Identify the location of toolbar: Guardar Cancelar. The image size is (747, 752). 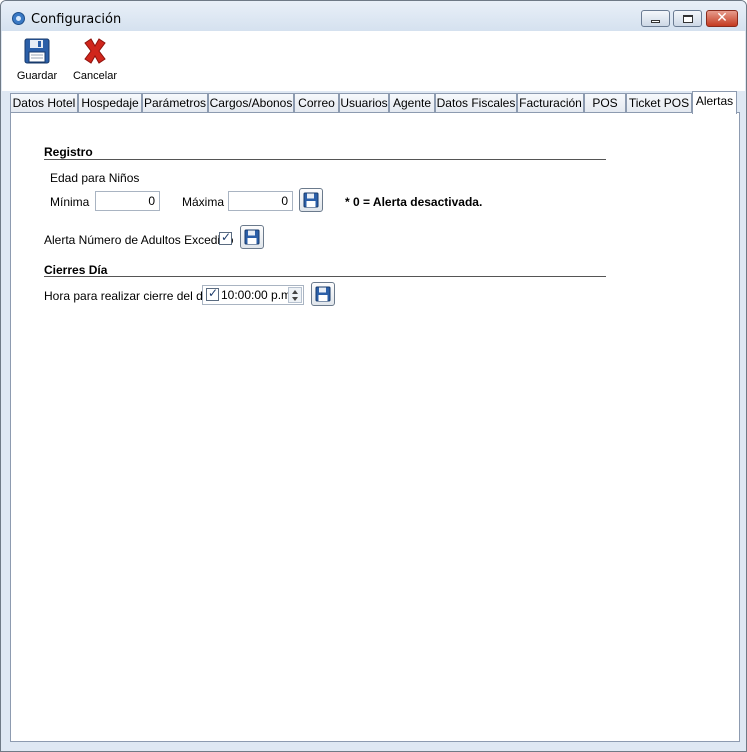
(373, 61).